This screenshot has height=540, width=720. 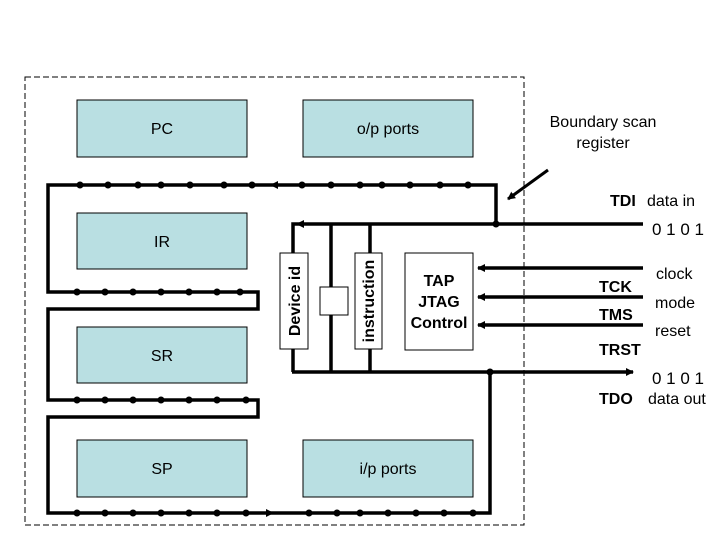 What do you see at coordinates (388, 129) in the screenshot?
I see `op-ports-label: o/p ports` at bounding box center [388, 129].